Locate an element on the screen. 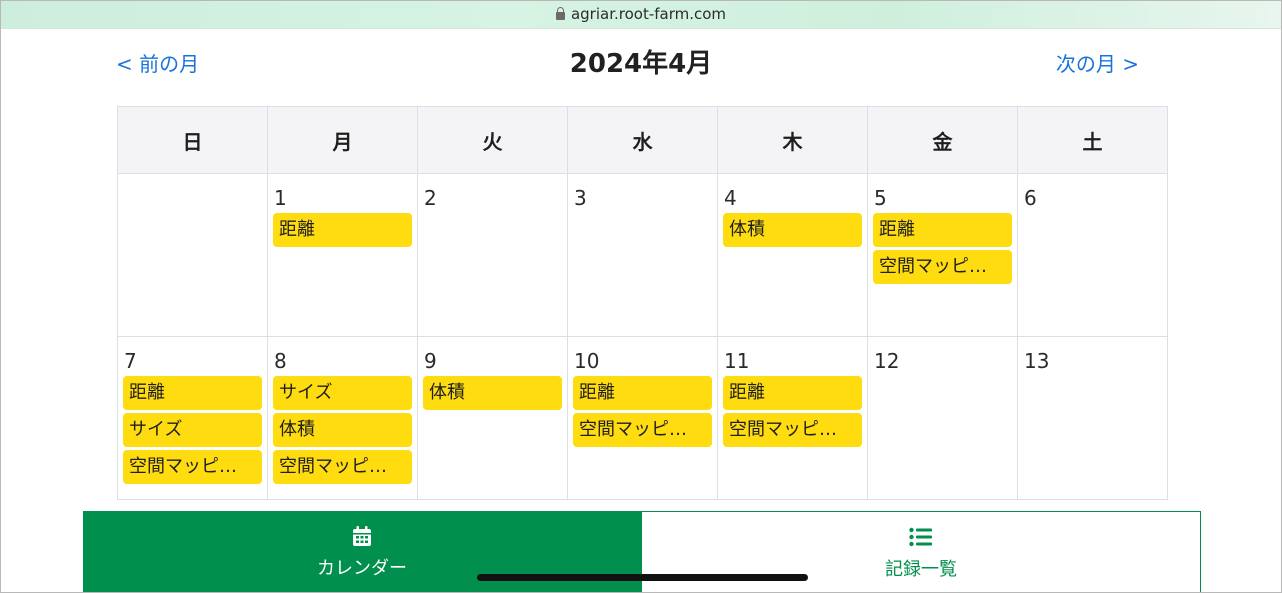  tab-calendar-label: カレンダー is located at coordinates (362, 568).